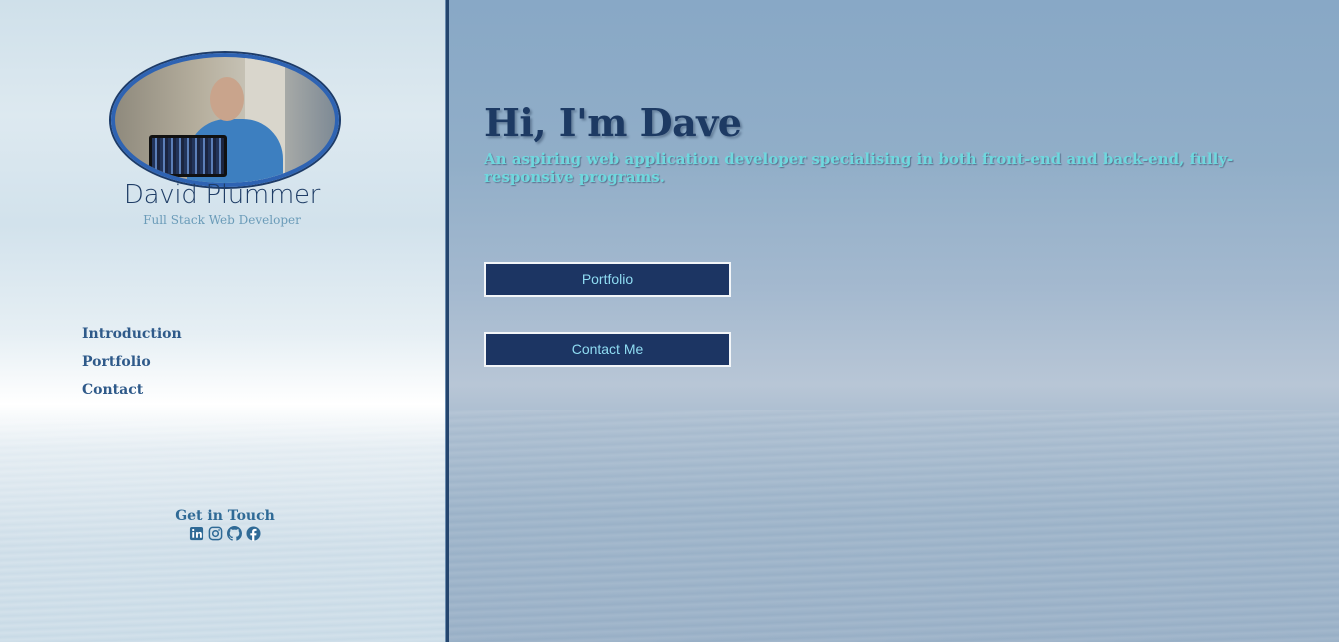 The height and width of the screenshot is (642, 1339). I want to click on nav-item-portfolio: Portfolio, so click(132, 362).